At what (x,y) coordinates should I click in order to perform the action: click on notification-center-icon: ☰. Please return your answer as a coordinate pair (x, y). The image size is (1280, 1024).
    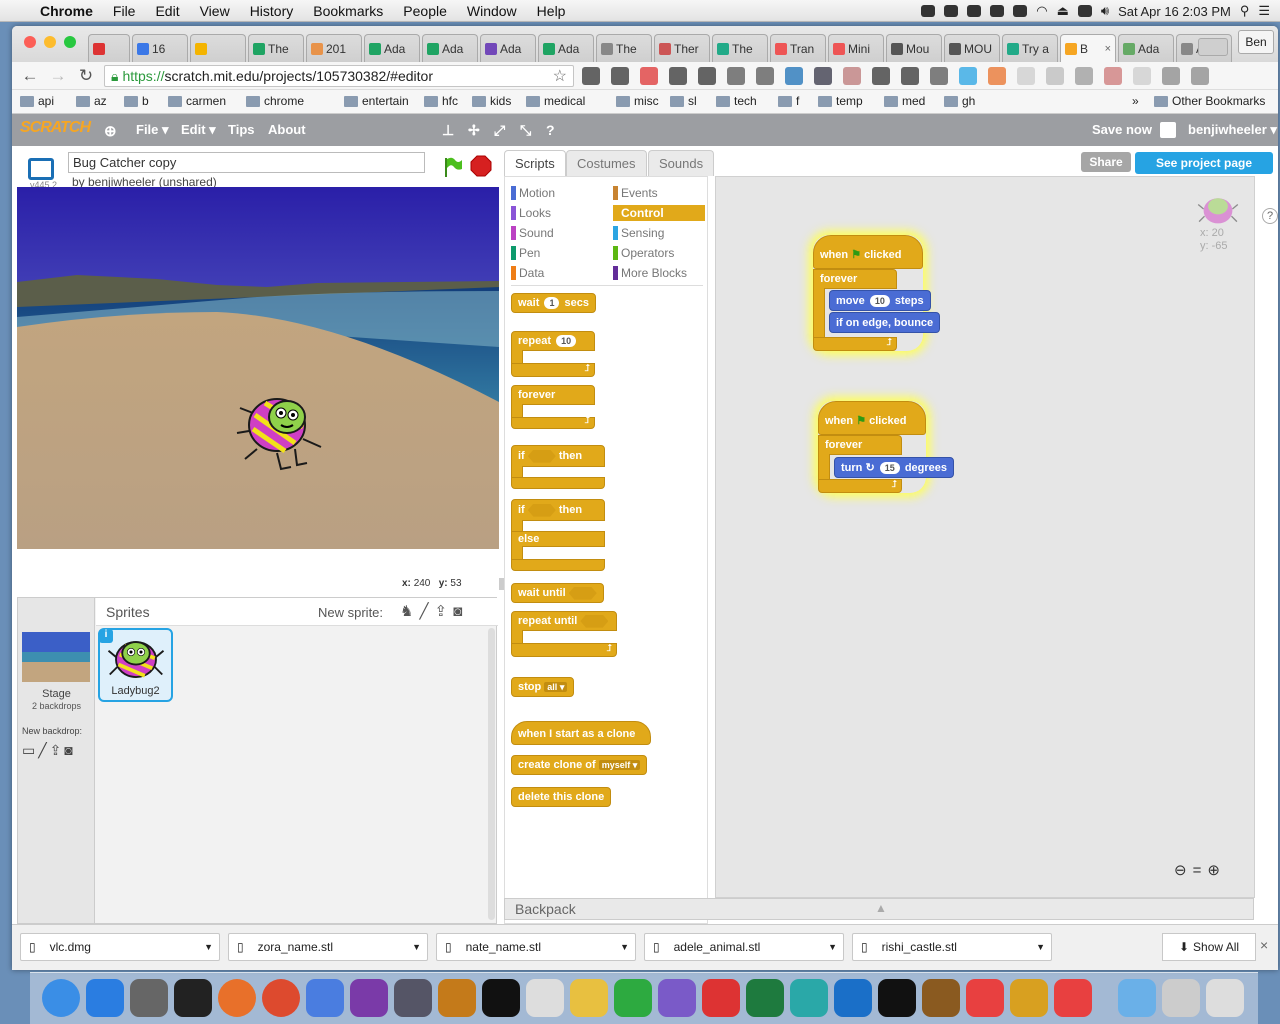
    Looking at the image, I should click on (1264, 11).